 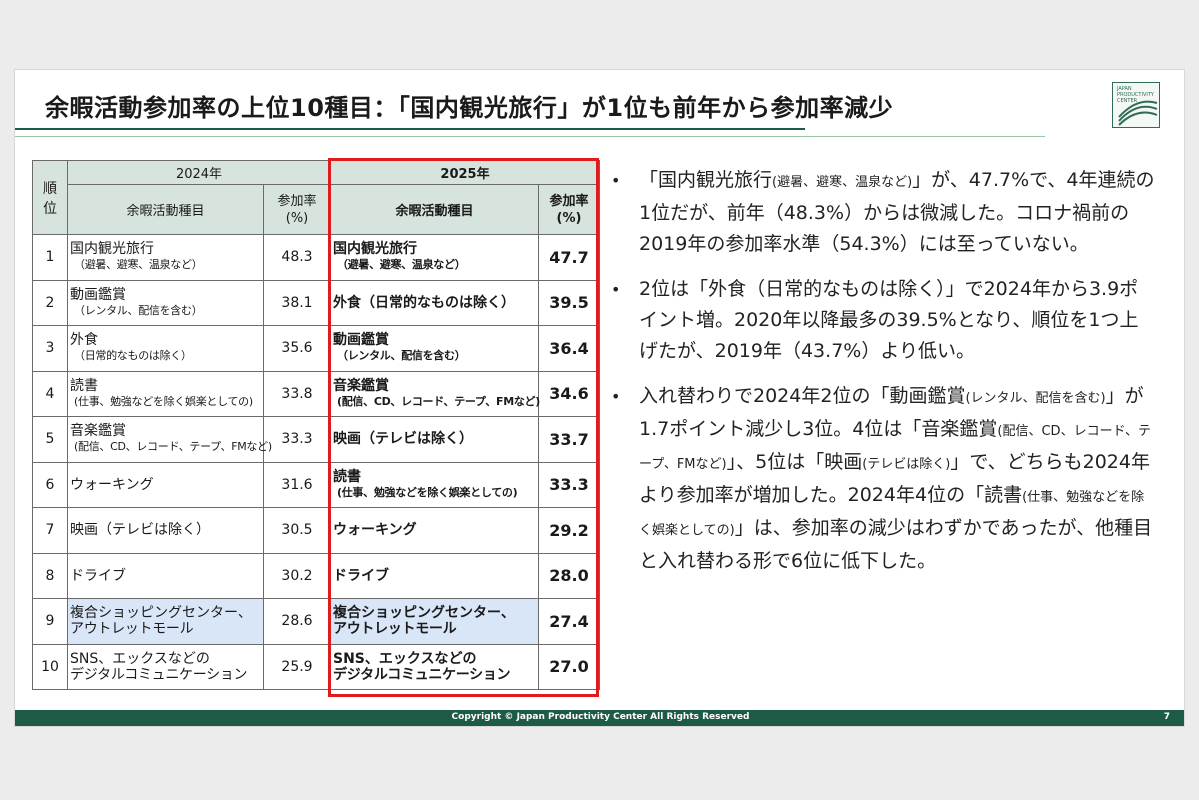 What do you see at coordinates (469, 108) in the screenshot?
I see `slide-title: 余暇活動参加率の上位10種目：「国内観光旅行」が1位も前年から参加率減少` at bounding box center [469, 108].